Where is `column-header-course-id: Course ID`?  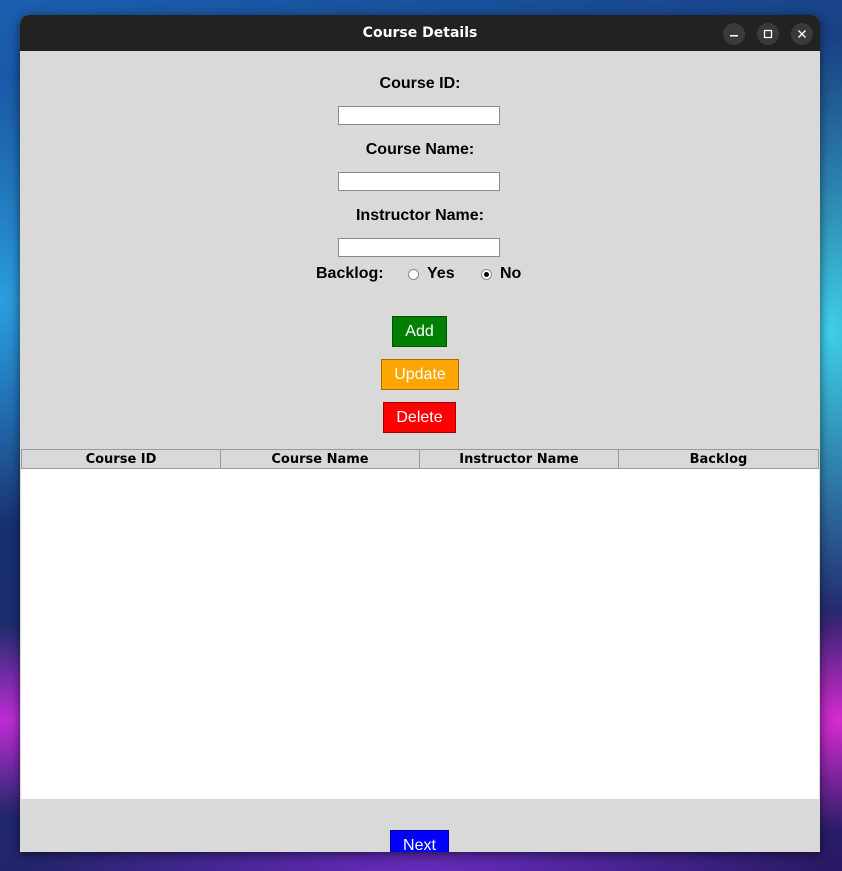 column-header-course-id: Course ID is located at coordinates (121, 459).